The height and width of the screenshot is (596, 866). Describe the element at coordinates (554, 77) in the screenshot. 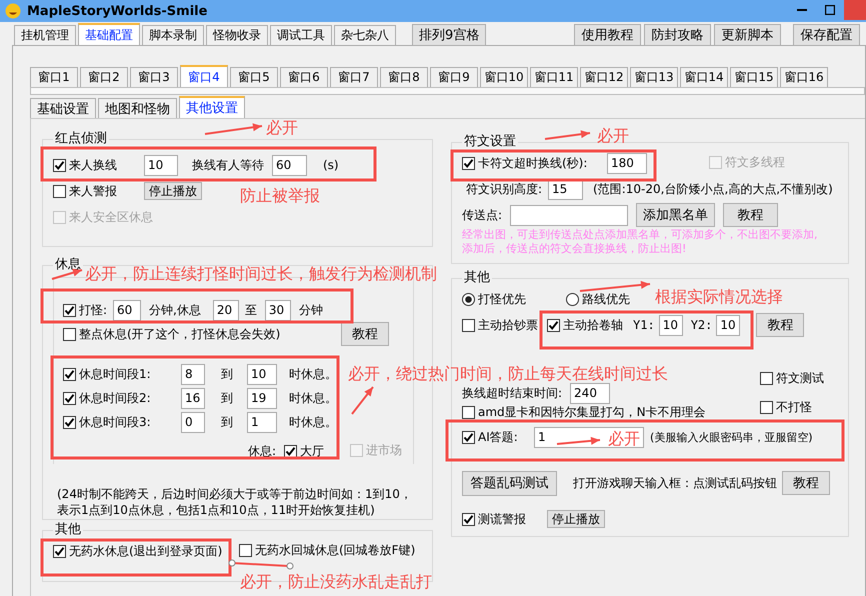

I see `tab: 窗口11` at that location.